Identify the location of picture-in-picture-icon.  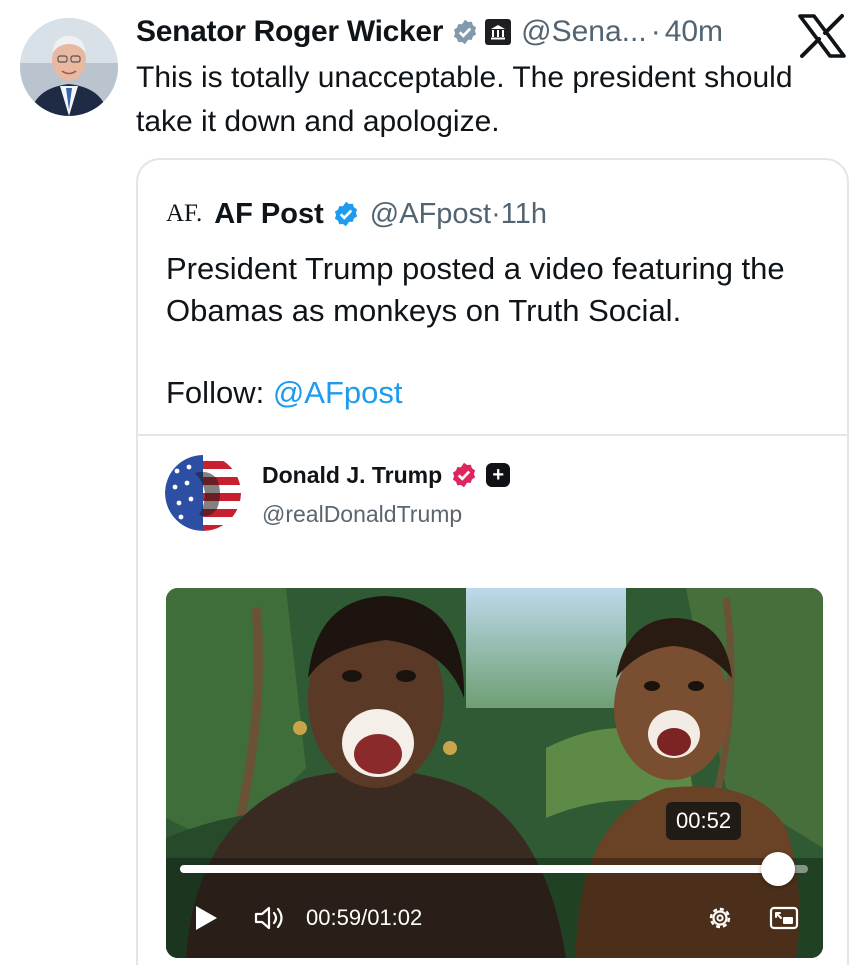
(784, 918).